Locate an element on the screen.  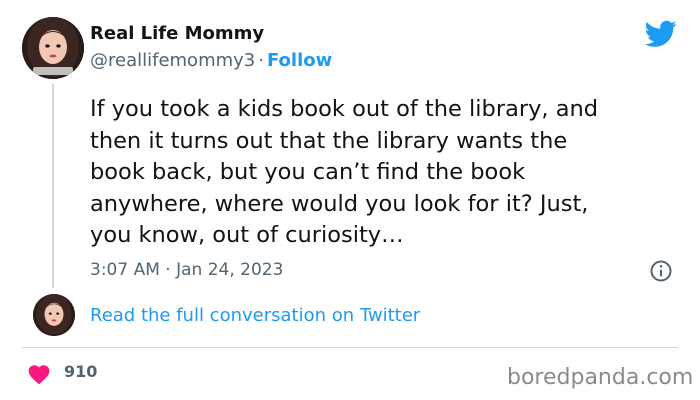
twitter-bird-icon is located at coordinates (661, 34).